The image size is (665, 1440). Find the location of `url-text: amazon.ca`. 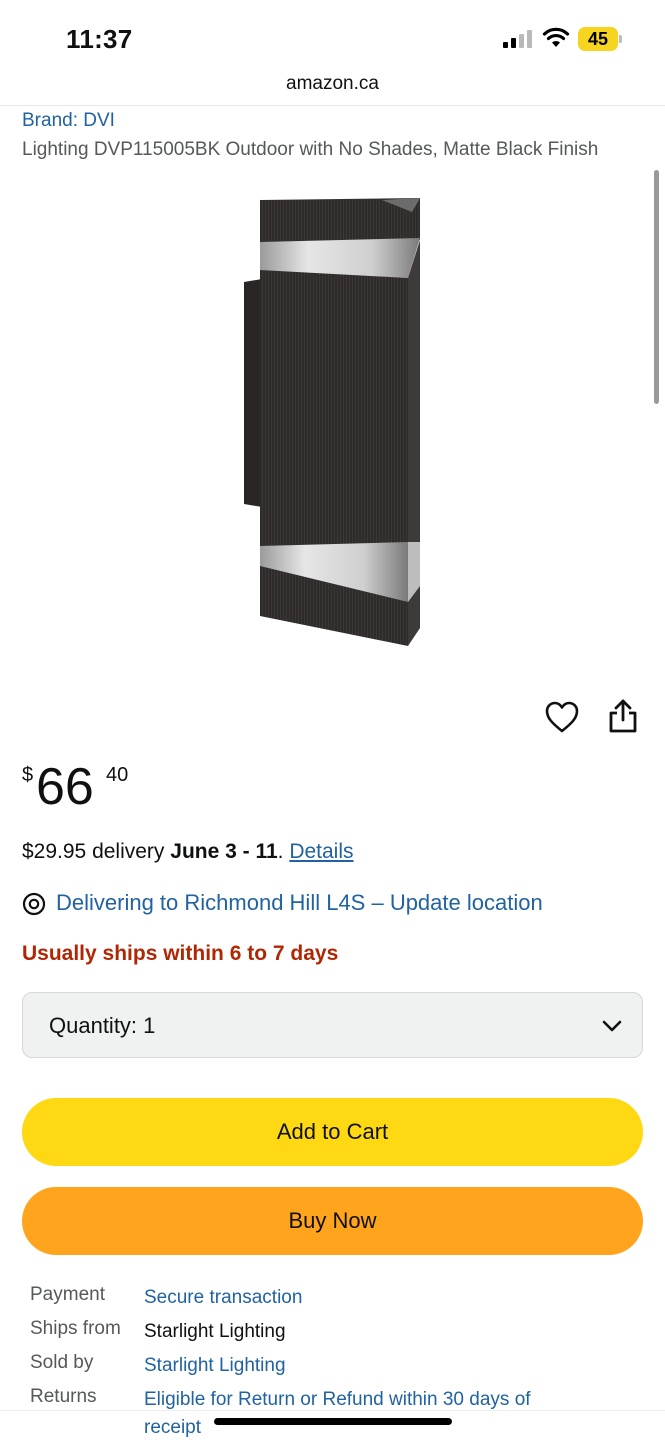

url-text: amazon.ca is located at coordinates (332, 83).